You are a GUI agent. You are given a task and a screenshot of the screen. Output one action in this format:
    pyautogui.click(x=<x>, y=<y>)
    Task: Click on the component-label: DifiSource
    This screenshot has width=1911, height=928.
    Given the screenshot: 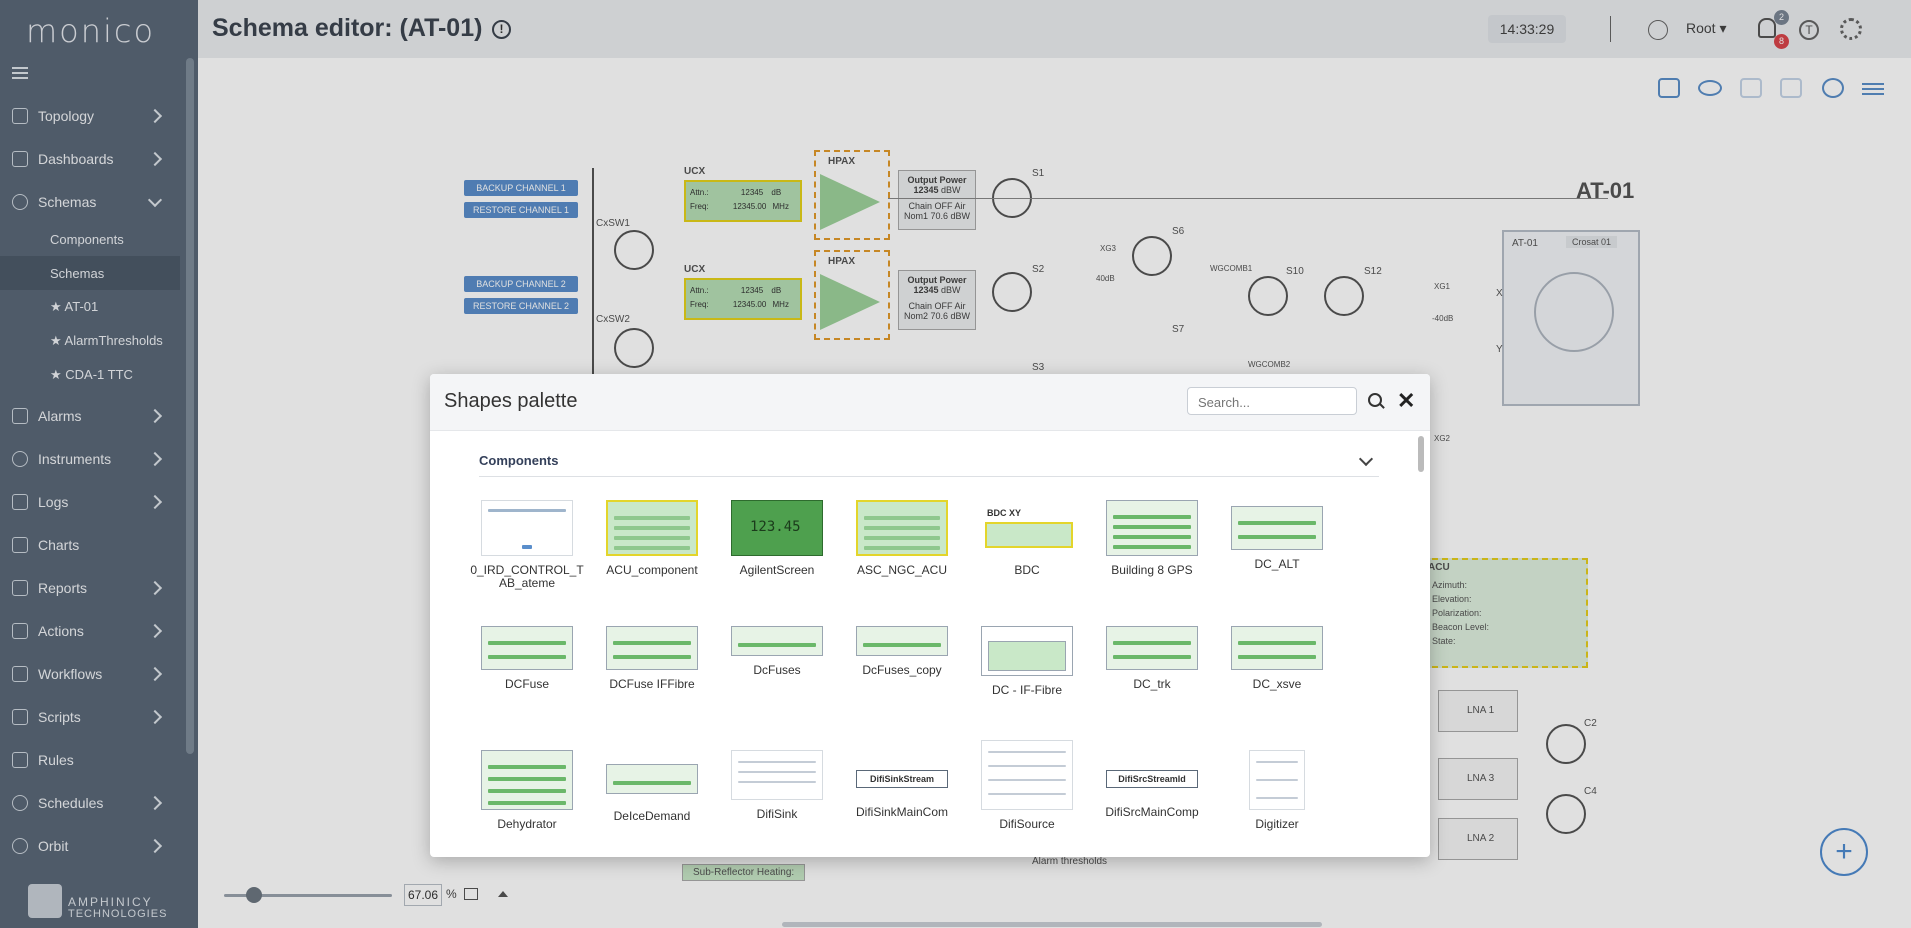 What is the action you would take?
    pyautogui.click(x=1027, y=824)
    